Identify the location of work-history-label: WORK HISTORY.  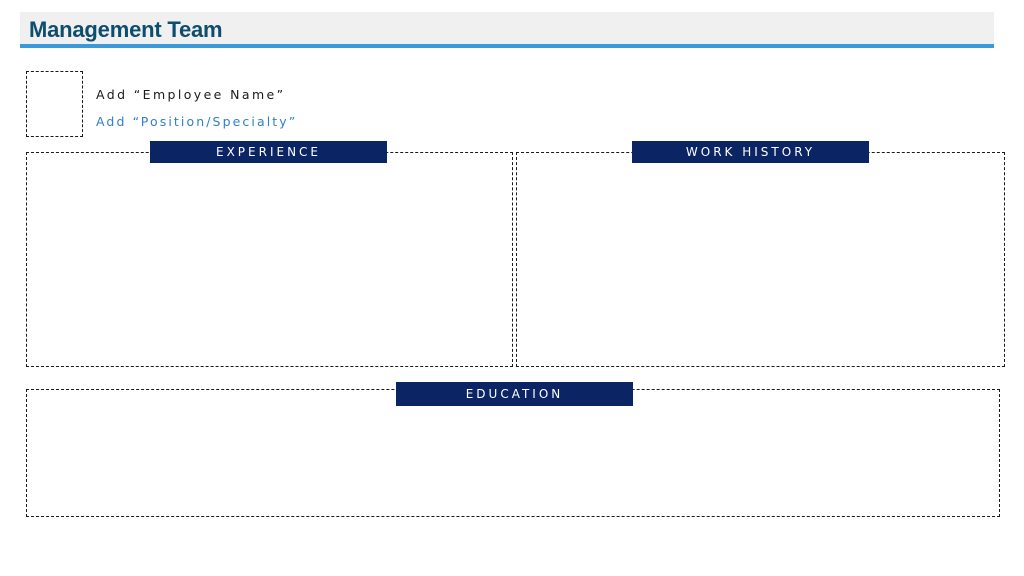
(750, 152).